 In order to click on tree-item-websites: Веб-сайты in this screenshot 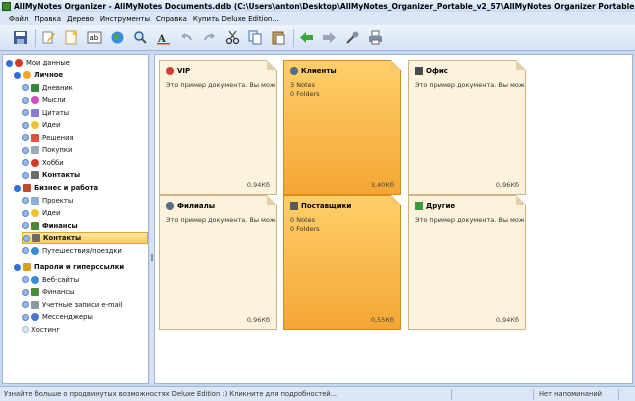, I will do `click(50, 280)`.